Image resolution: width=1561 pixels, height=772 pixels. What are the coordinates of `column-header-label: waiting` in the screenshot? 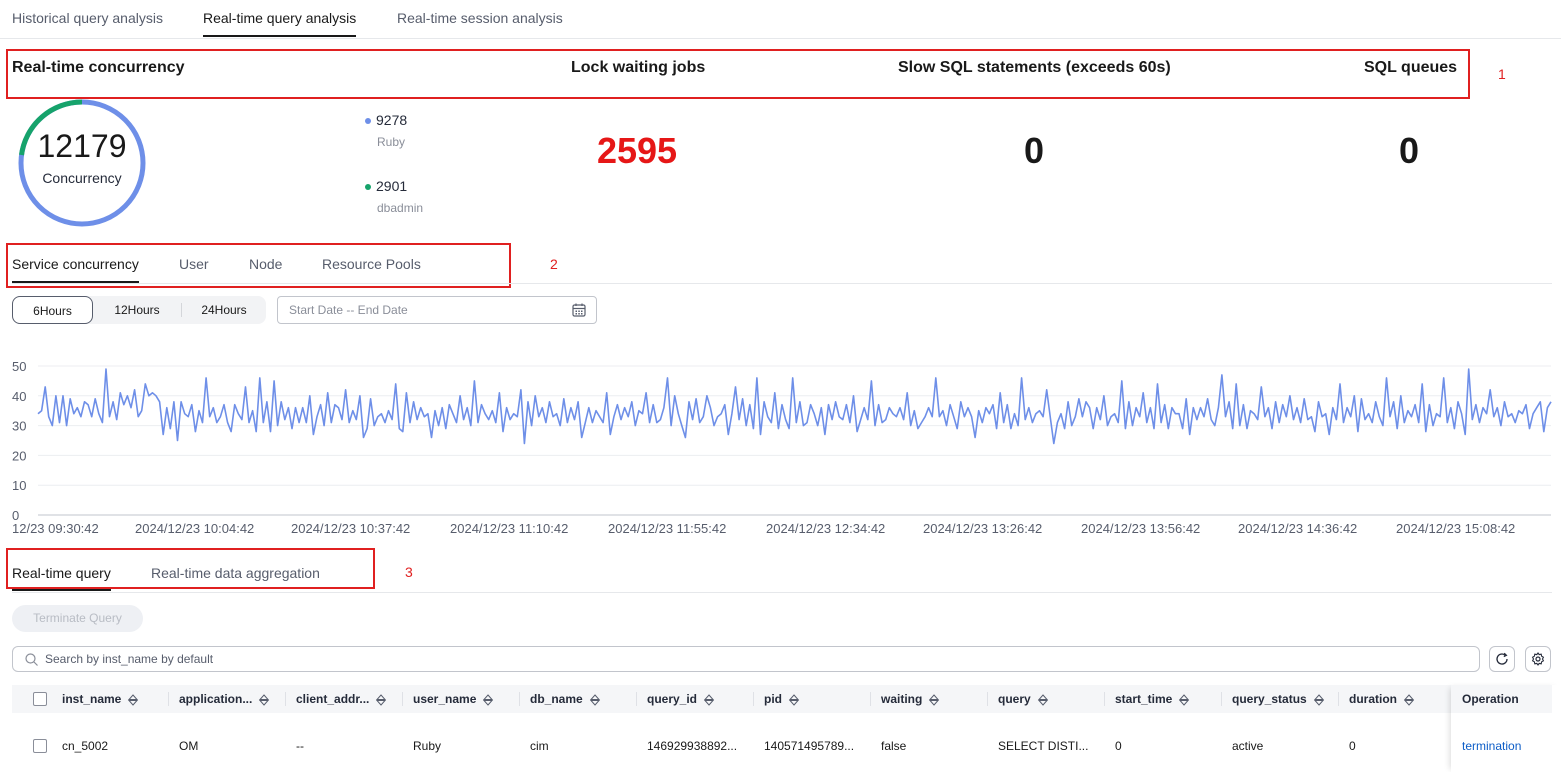 It's located at (902, 699).